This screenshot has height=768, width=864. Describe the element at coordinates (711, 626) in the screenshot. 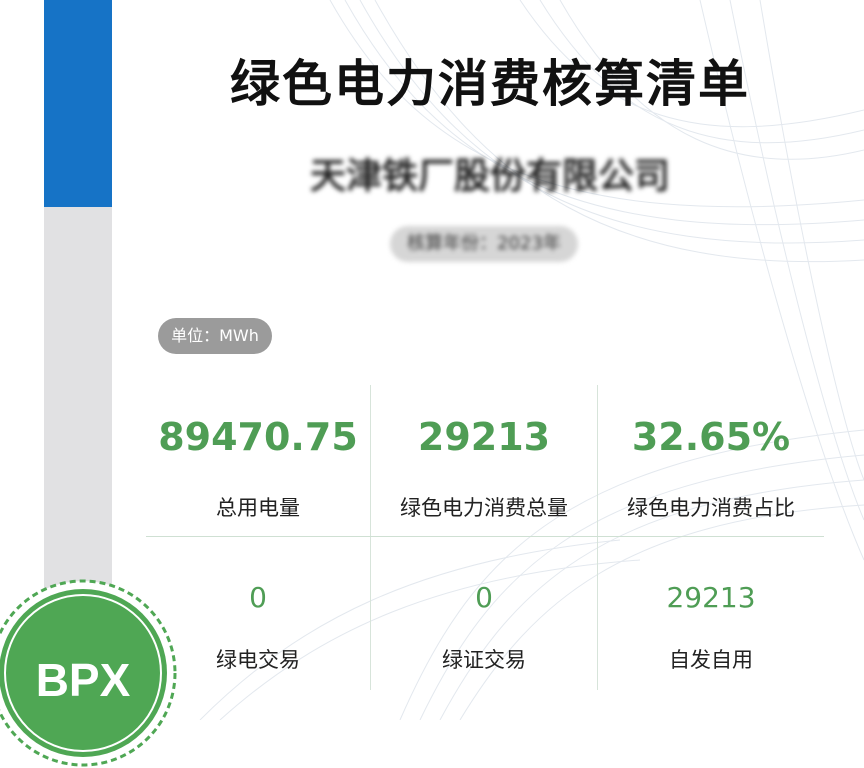

I see `metric-self-generation: 29213 自发自用` at that location.